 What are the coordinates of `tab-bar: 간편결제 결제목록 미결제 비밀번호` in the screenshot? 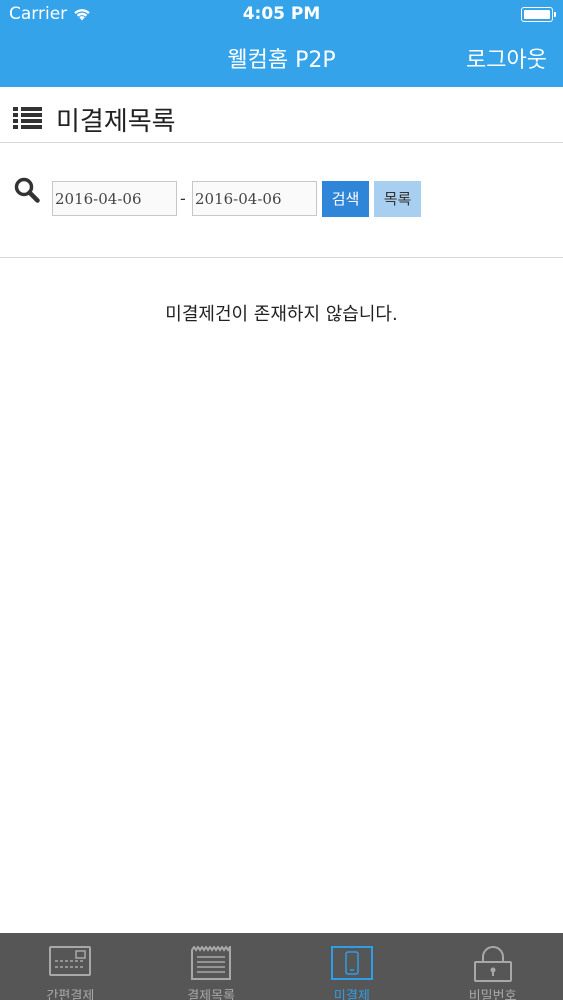 It's located at (281, 966).